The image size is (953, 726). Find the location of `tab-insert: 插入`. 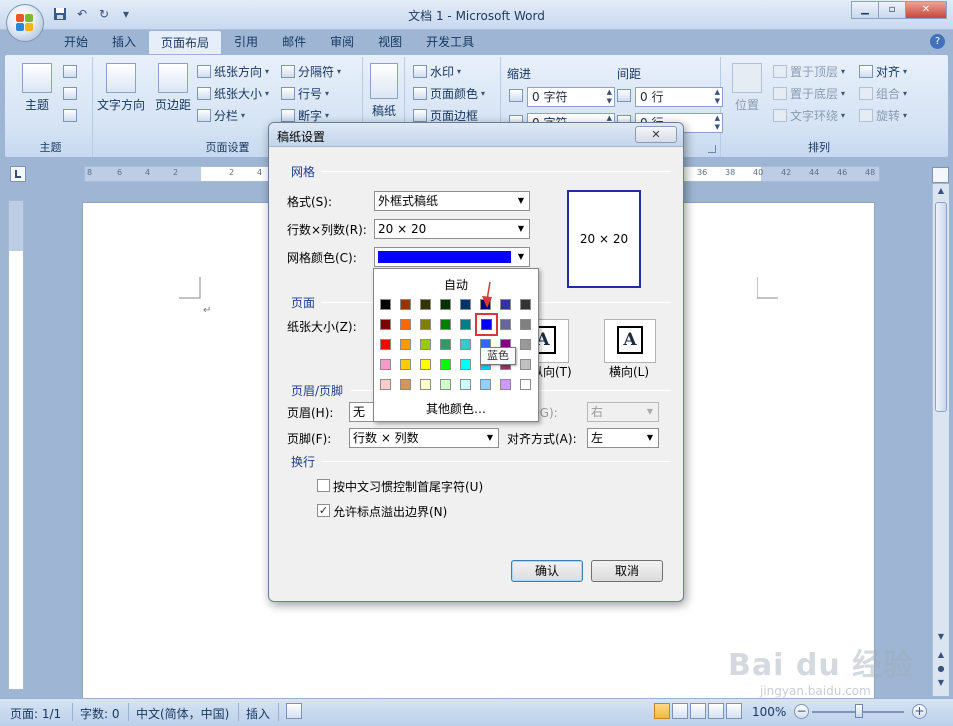

tab-insert: 插入 is located at coordinates (124, 42).